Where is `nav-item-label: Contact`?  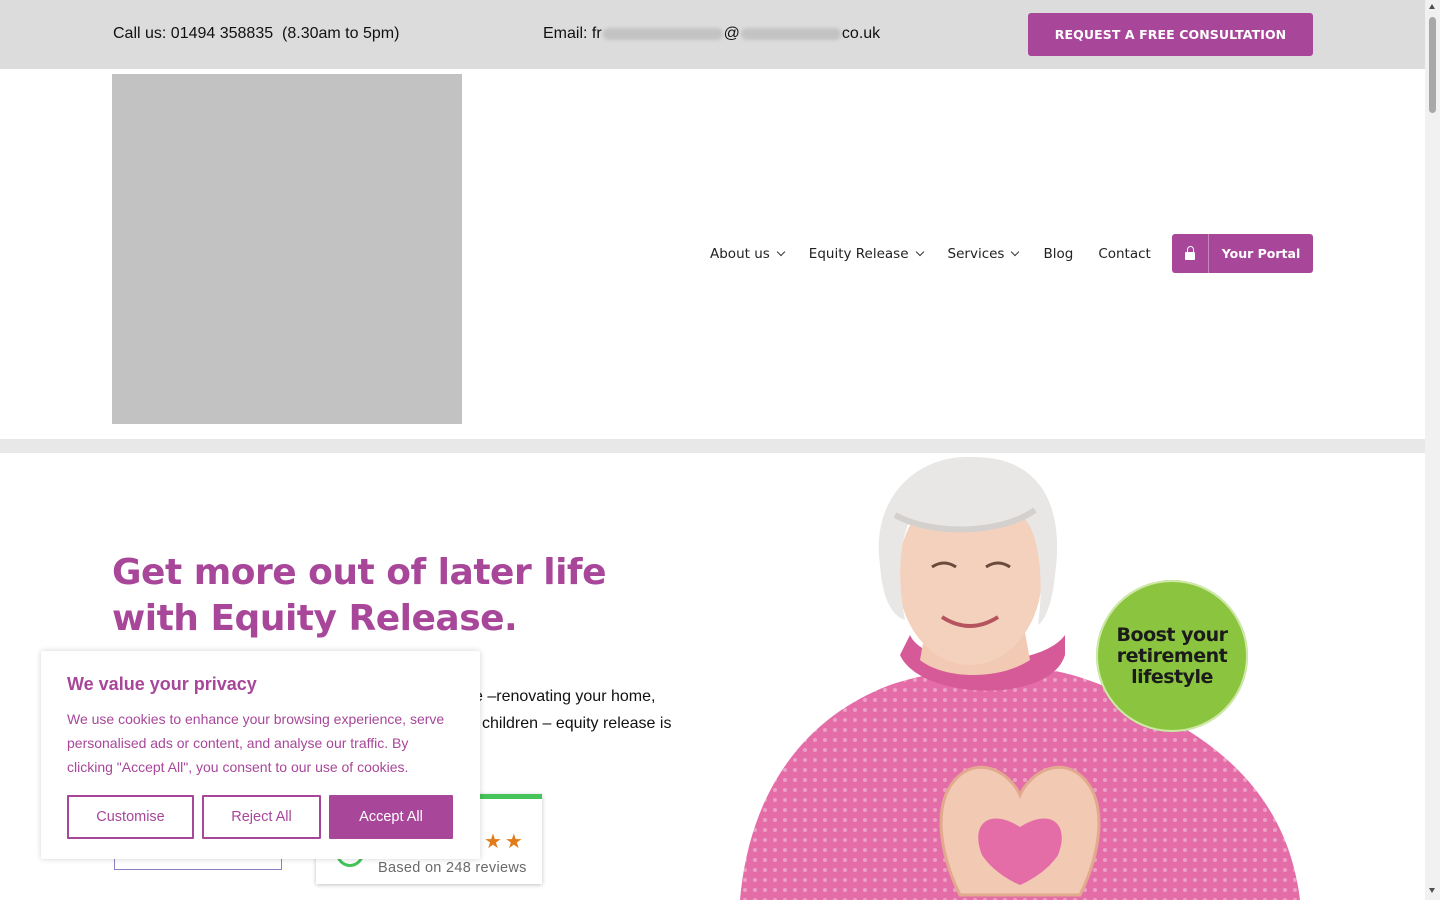
nav-item-label: Contact is located at coordinates (1124, 253).